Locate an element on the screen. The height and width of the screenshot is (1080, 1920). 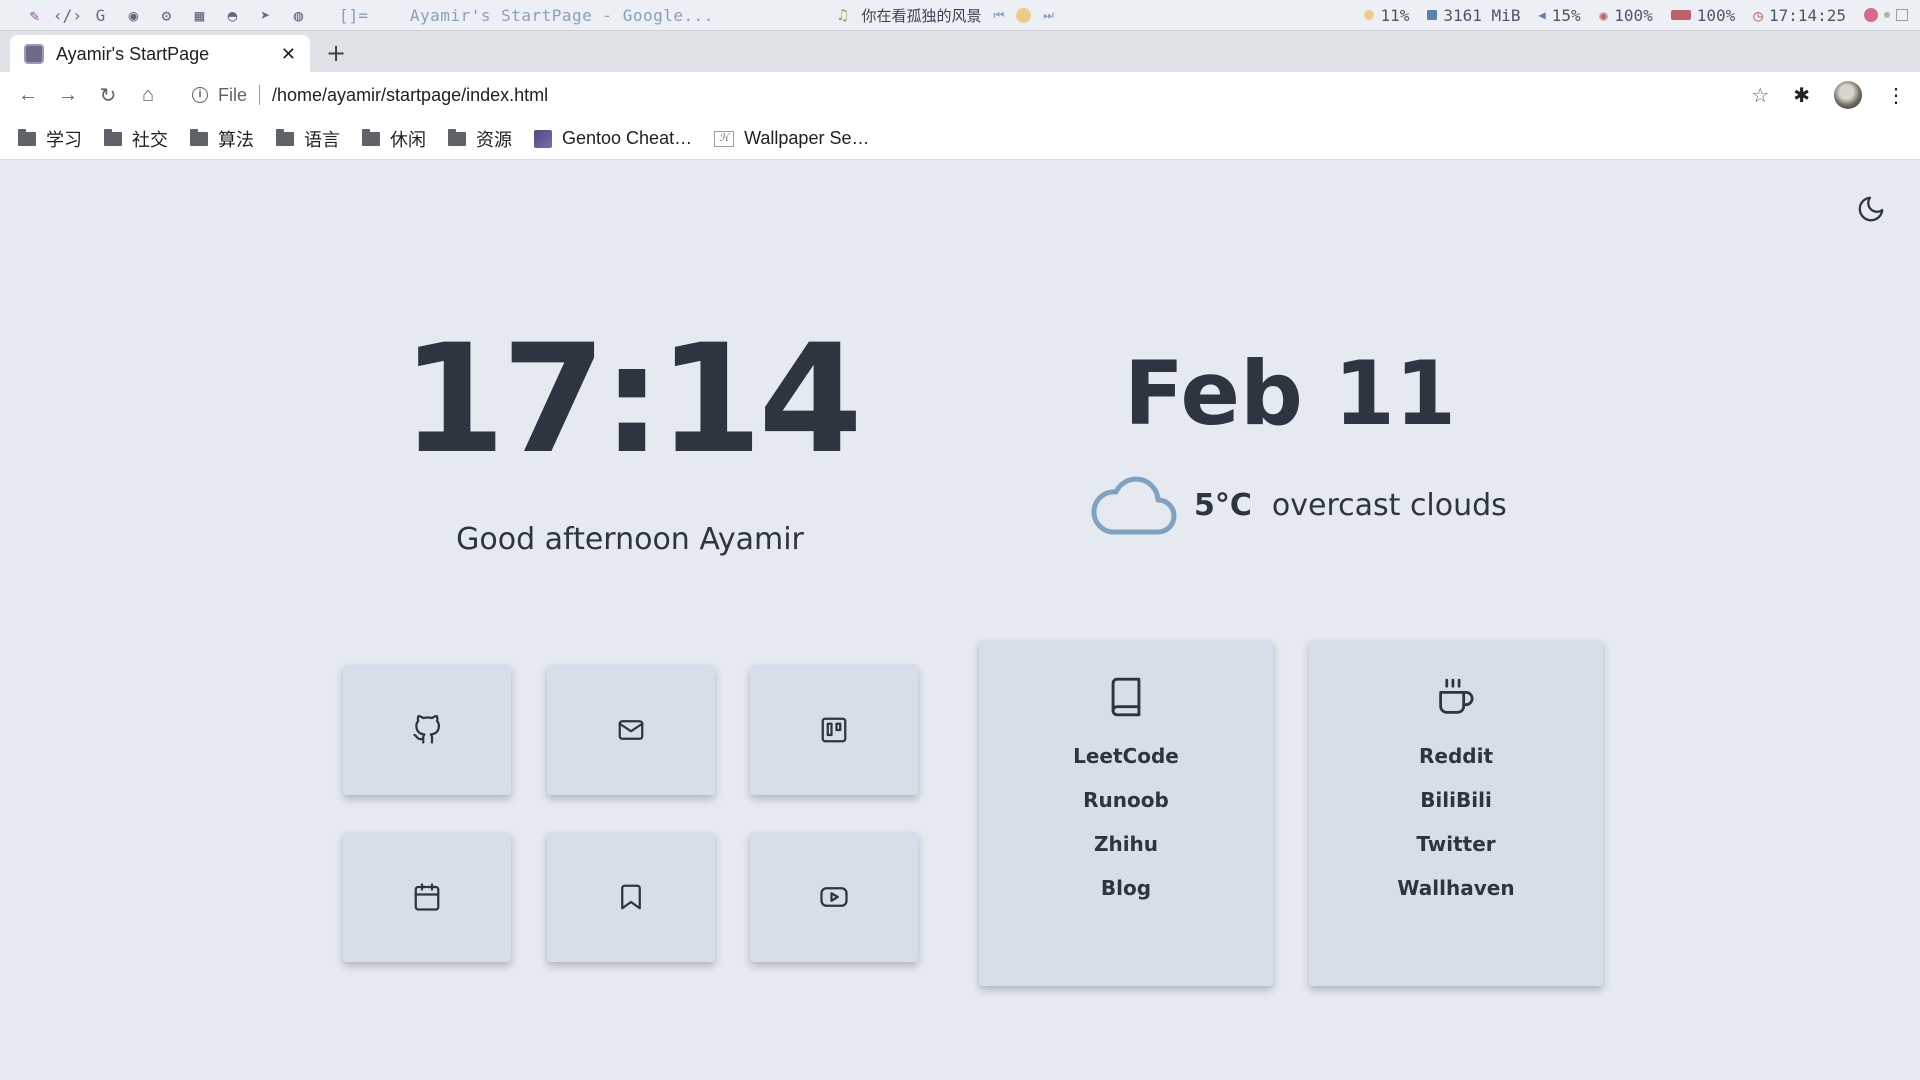
link-leetcode: LeetCode is located at coordinates (1126, 756).